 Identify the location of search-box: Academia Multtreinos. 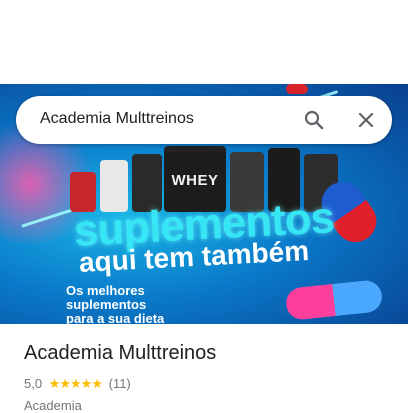
(204, 120).